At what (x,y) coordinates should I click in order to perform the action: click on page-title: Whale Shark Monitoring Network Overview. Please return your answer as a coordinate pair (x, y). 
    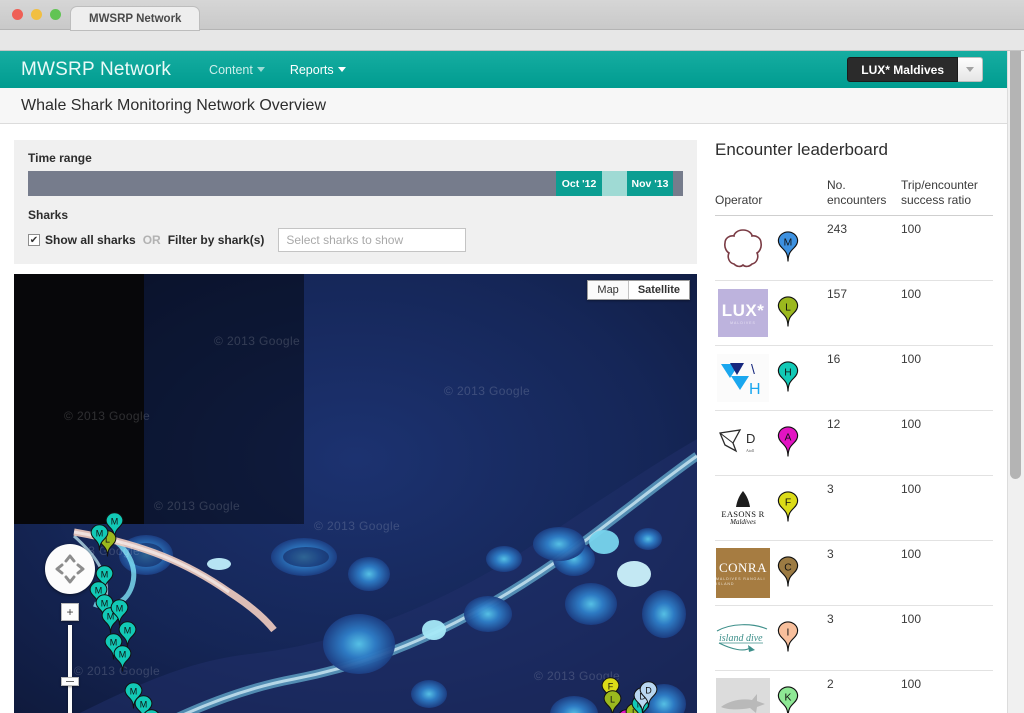
    Looking at the image, I should click on (173, 105).